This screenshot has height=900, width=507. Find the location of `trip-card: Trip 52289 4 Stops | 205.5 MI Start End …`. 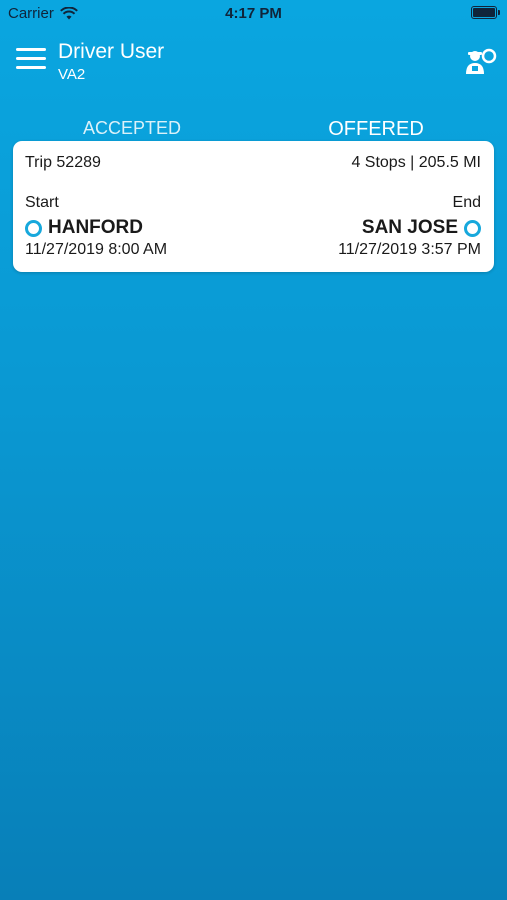

trip-card: Trip 52289 4 Stops | 205.5 MI Start End … is located at coordinates (253, 206).